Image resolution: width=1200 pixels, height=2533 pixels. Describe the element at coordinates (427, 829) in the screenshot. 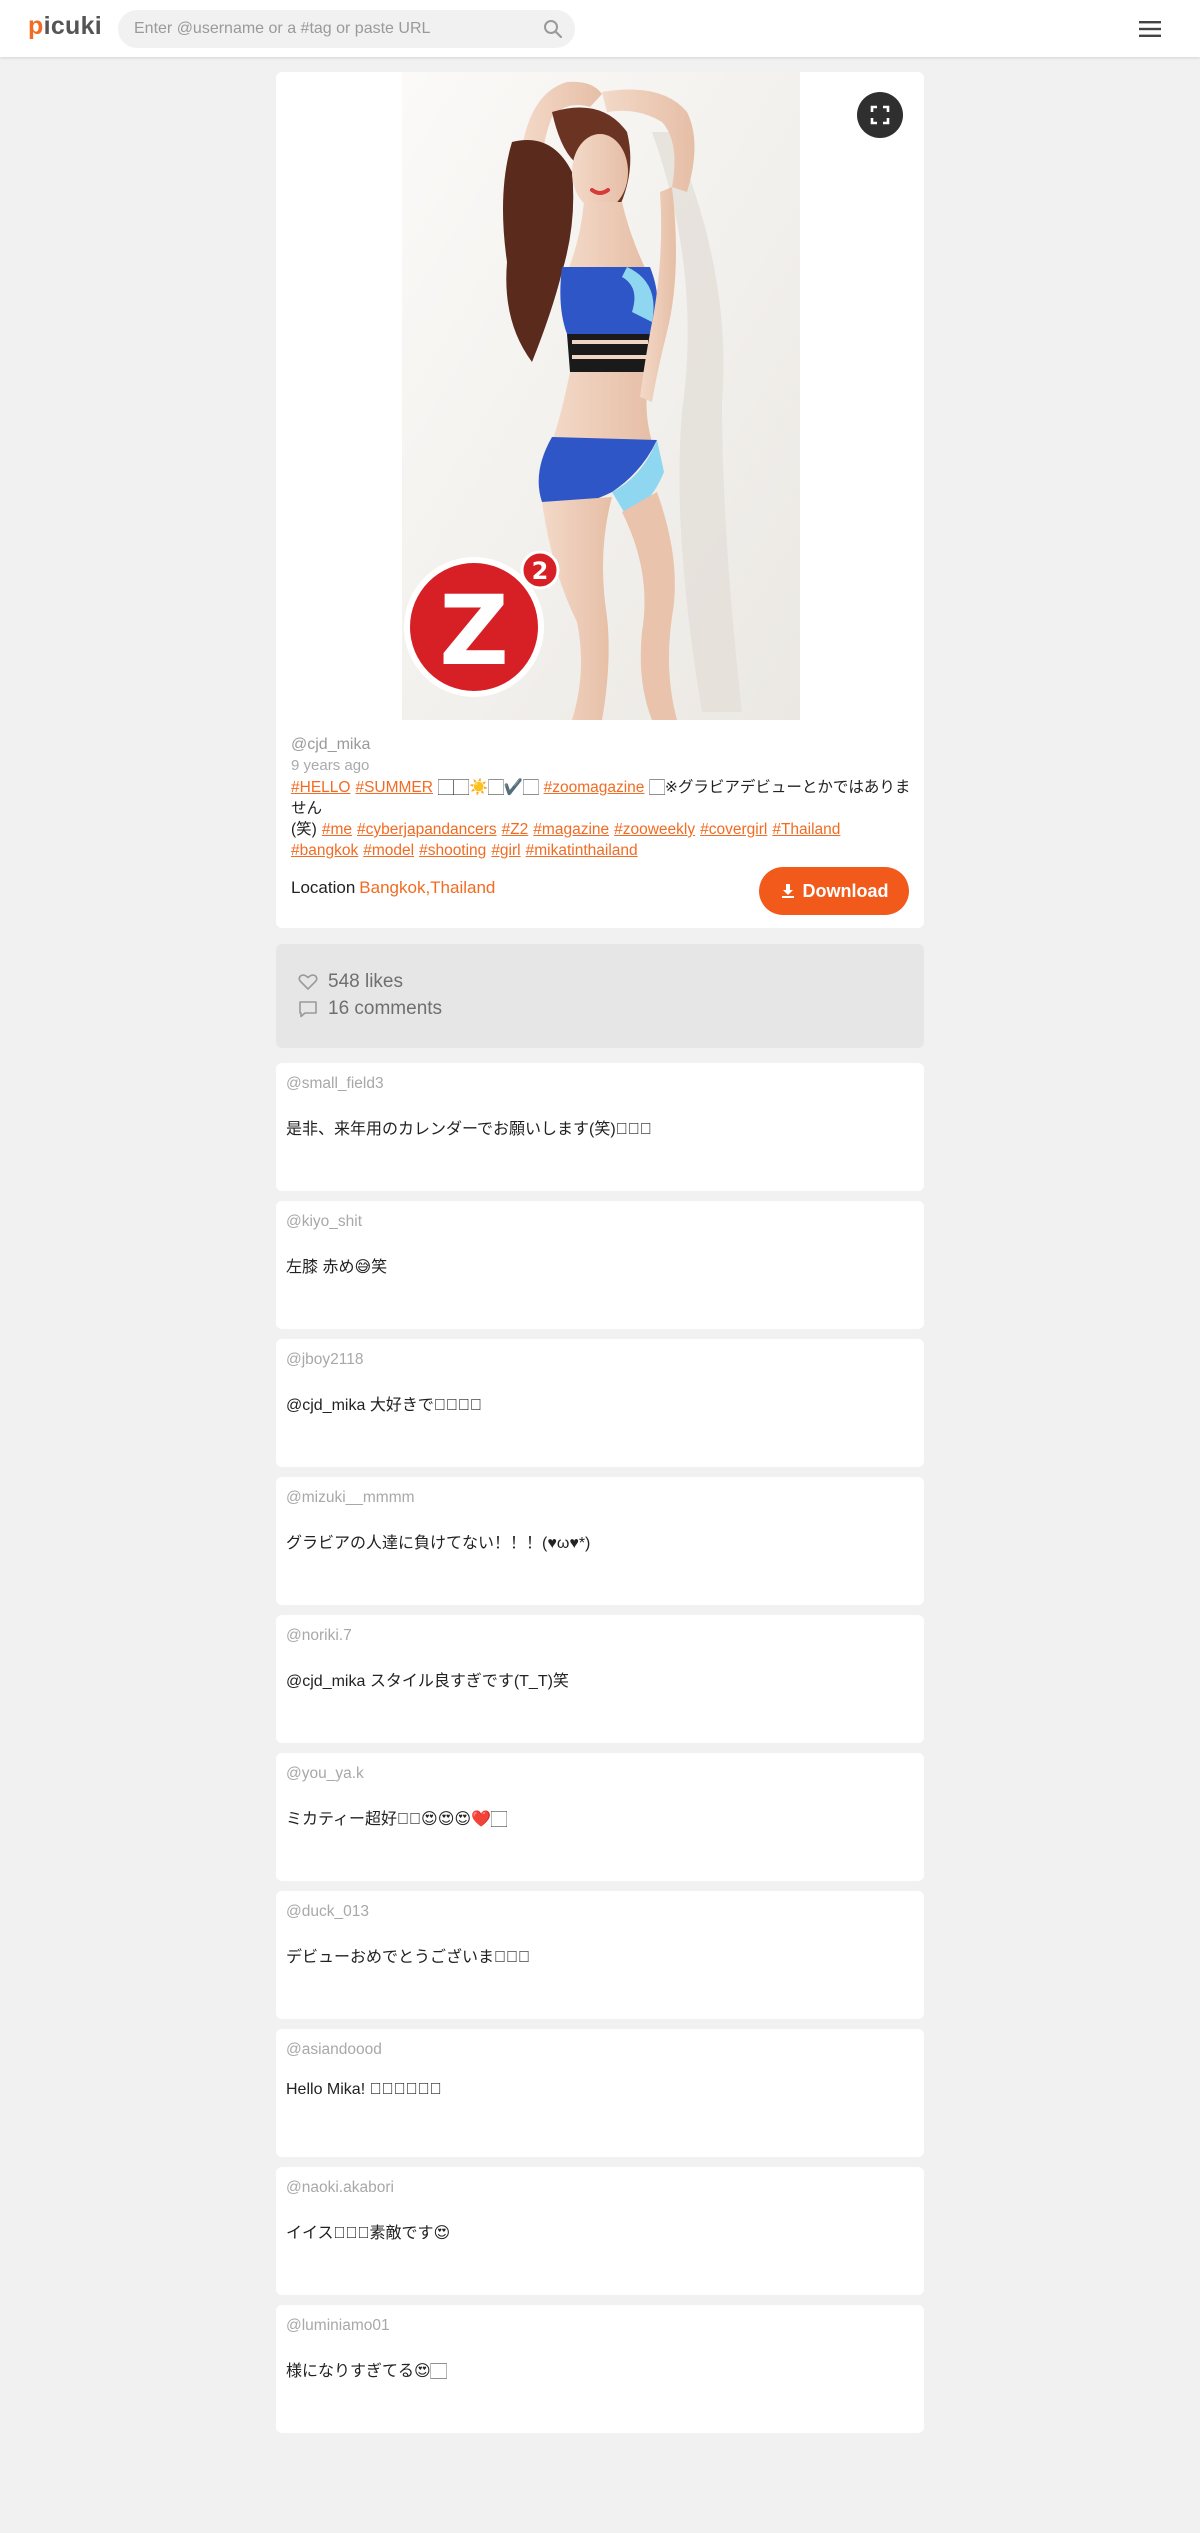

I see `hashtag-link: #cyberjapandancers` at that location.